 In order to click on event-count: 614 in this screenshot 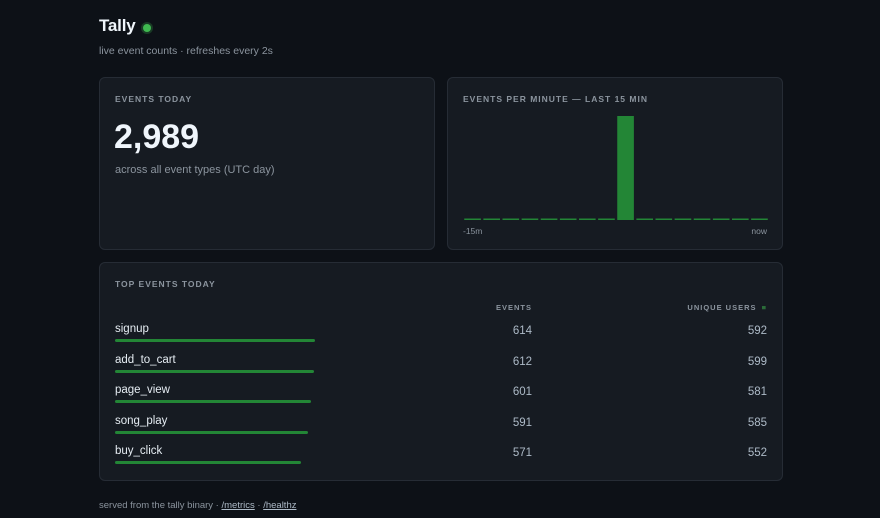, I will do `click(522, 331)`.